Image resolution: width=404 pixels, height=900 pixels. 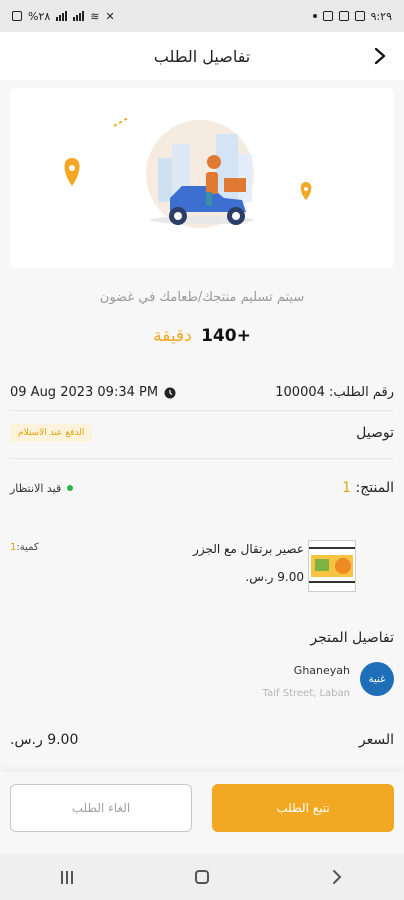 I want to click on gallery-icon, so click(x=359, y=16).